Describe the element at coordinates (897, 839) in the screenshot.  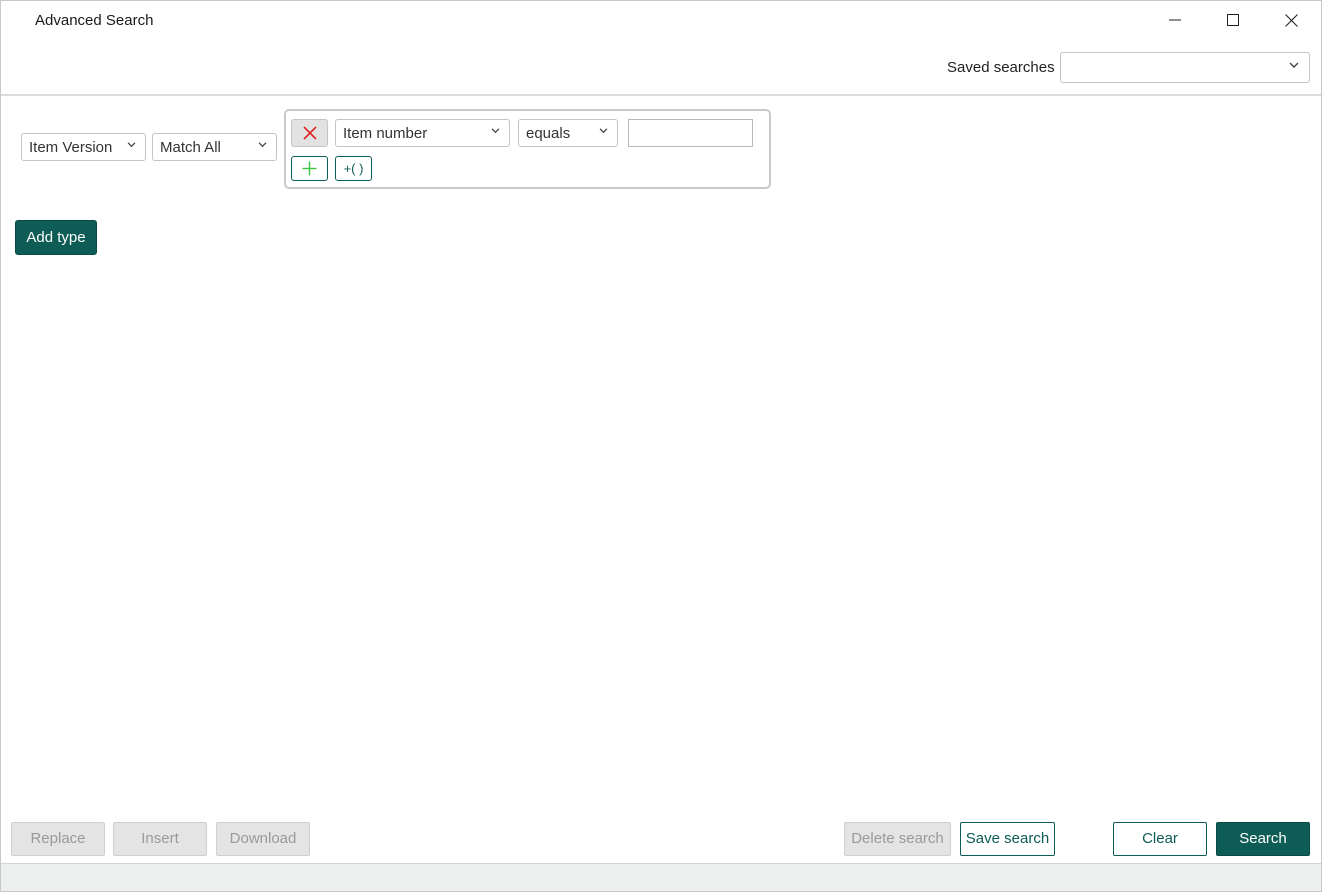
I see `delete-search-button: Delete search` at that location.